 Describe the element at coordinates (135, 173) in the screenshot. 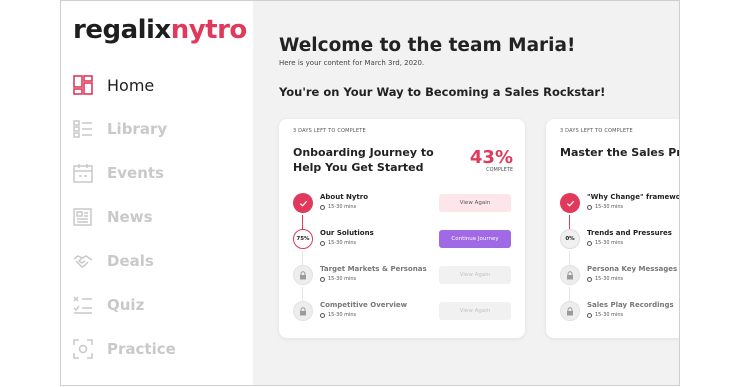

I see `sidebar-item-label: Events` at that location.